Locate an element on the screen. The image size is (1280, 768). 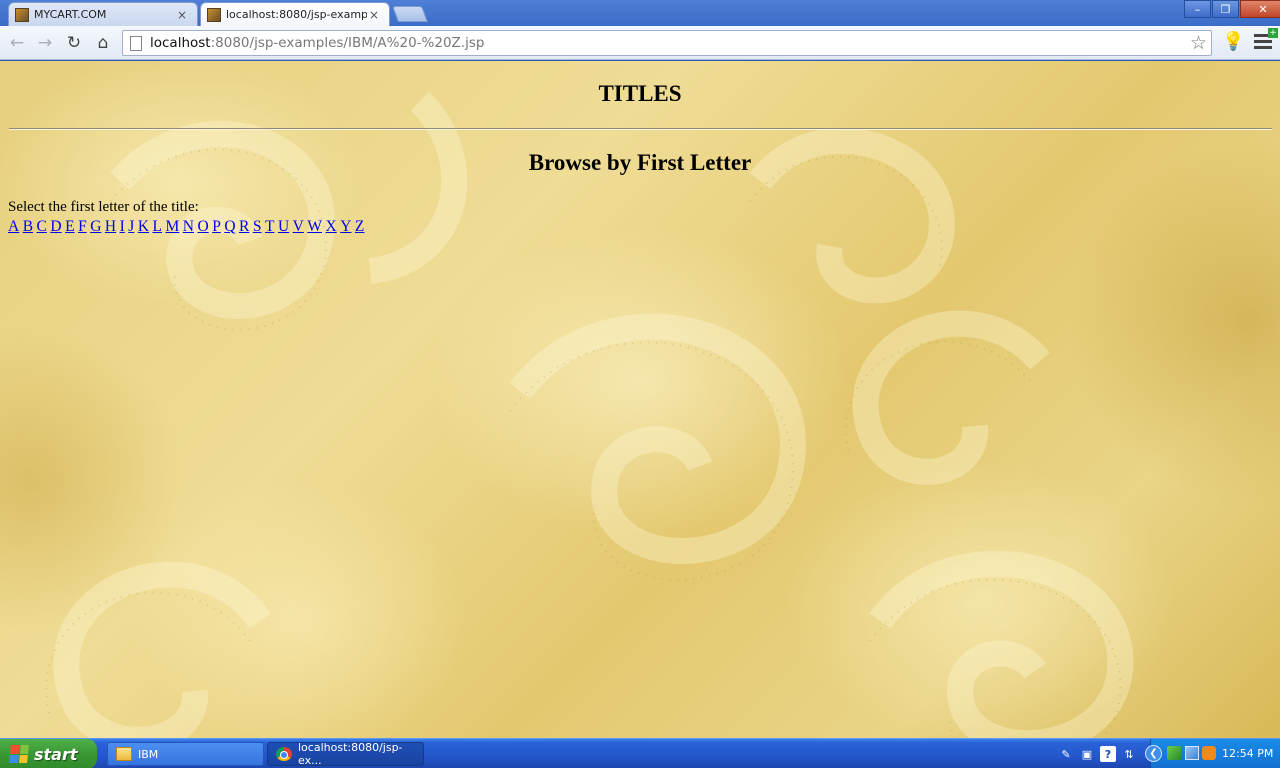
section-heading: Browse by First Letter is located at coordinates (640, 162).